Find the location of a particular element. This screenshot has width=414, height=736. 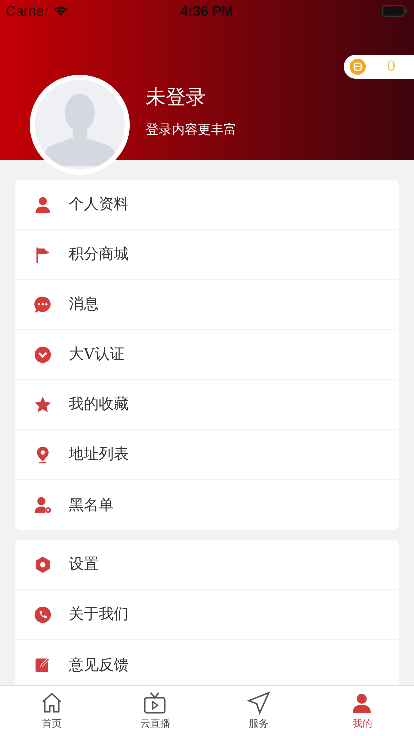

tab: 服务 is located at coordinates (258, 711).